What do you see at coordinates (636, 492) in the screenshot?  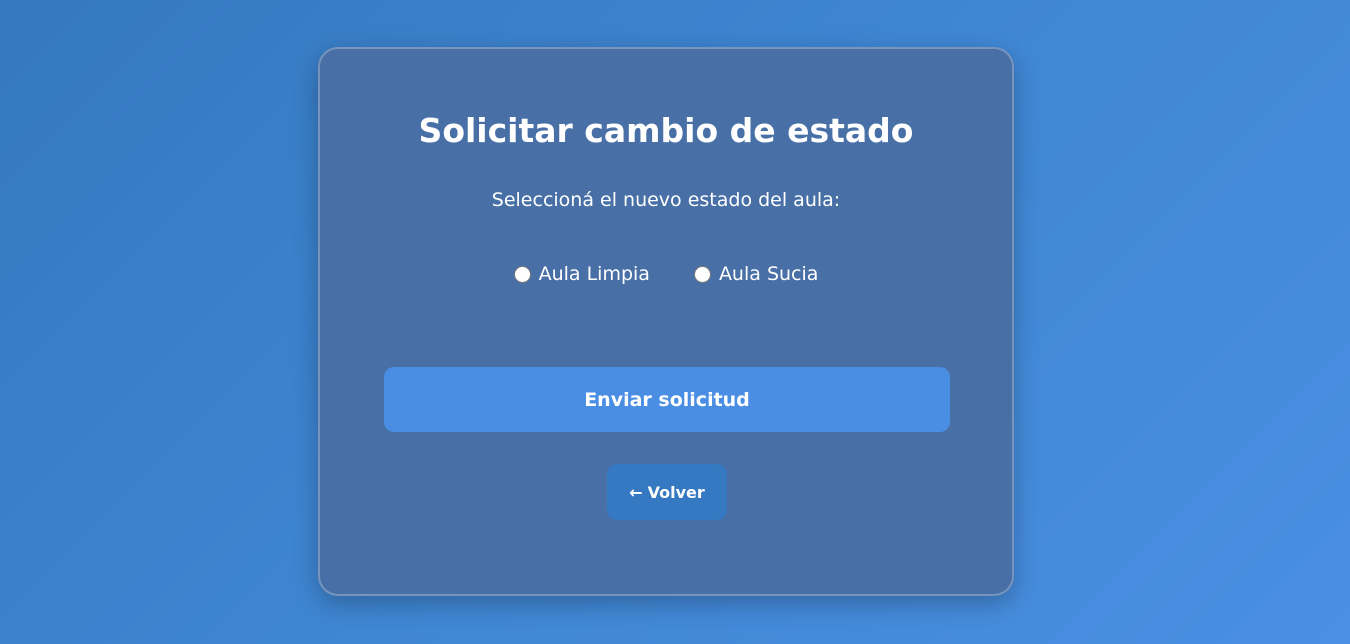 I see `arrow-left-icon: ←` at bounding box center [636, 492].